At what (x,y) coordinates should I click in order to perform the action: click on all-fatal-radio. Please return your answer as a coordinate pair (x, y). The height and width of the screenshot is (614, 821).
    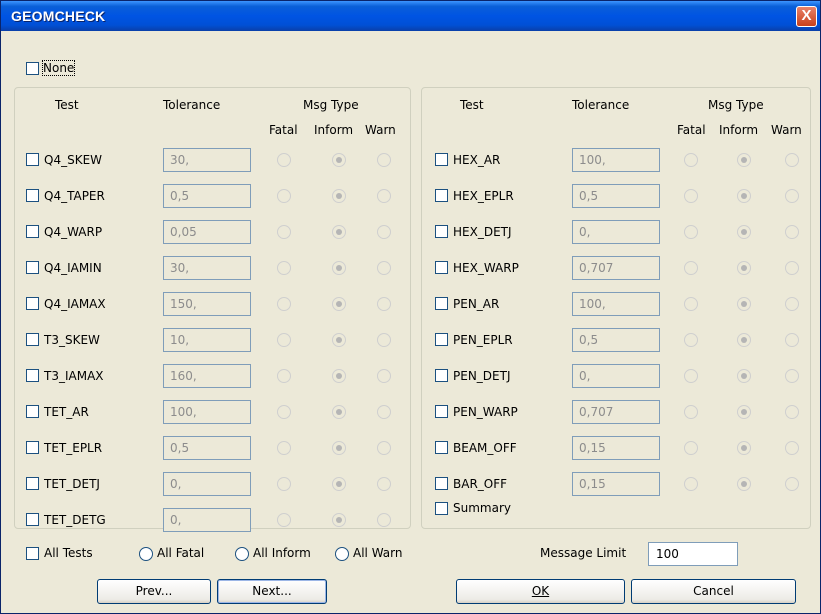
    Looking at the image, I should click on (146, 554).